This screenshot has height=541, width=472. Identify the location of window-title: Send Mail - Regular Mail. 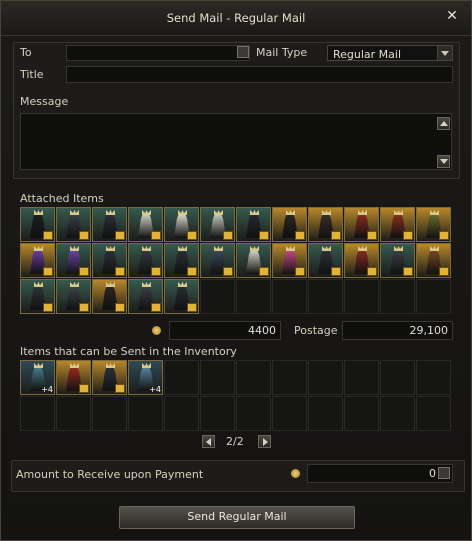
(236, 18).